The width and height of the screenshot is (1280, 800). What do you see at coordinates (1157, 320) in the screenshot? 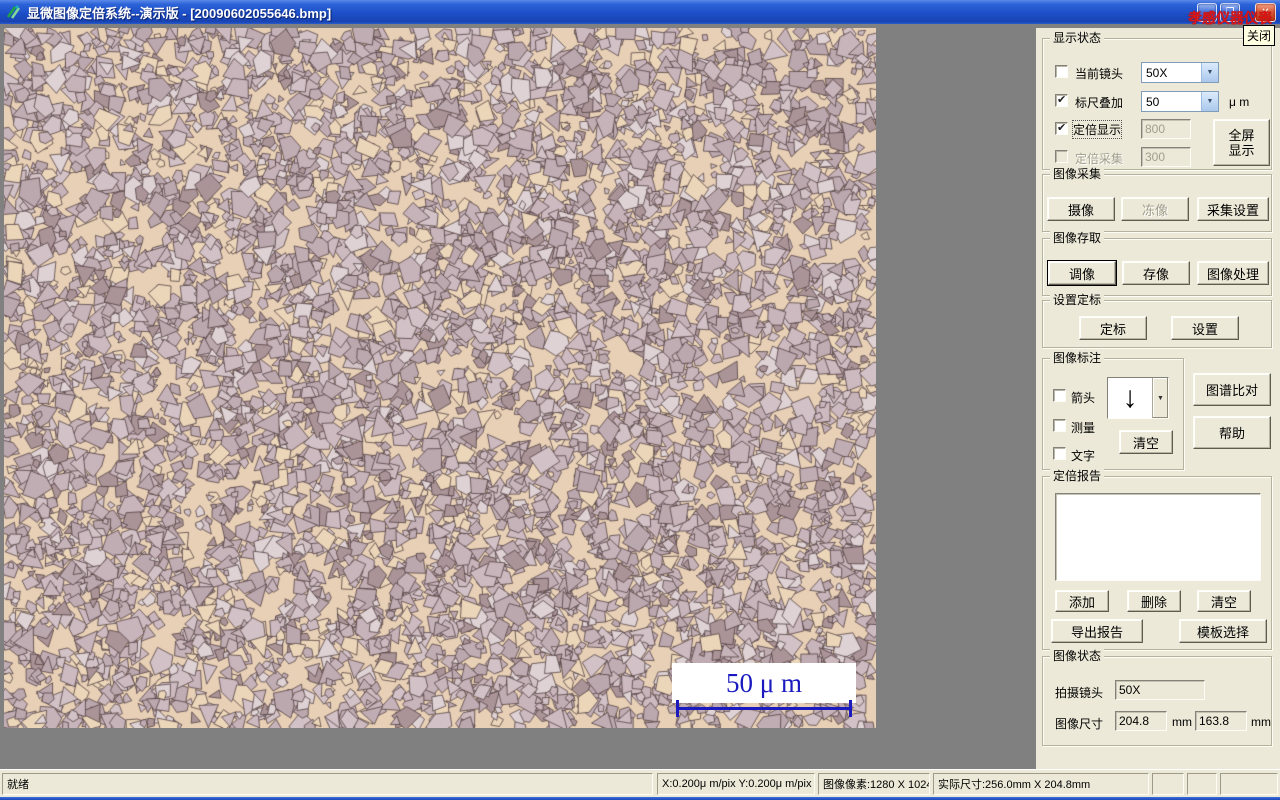
I see `group-calibration: 设置定标 定标 设置` at bounding box center [1157, 320].